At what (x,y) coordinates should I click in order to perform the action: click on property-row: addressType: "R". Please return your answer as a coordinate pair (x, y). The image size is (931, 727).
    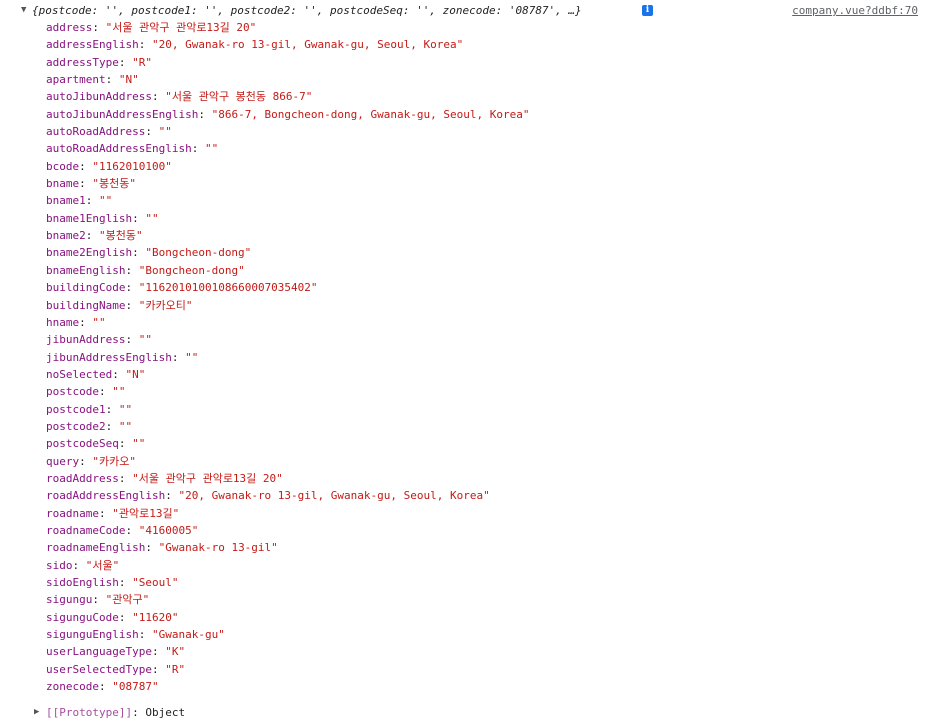
    Looking at the image, I should click on (287, 62).